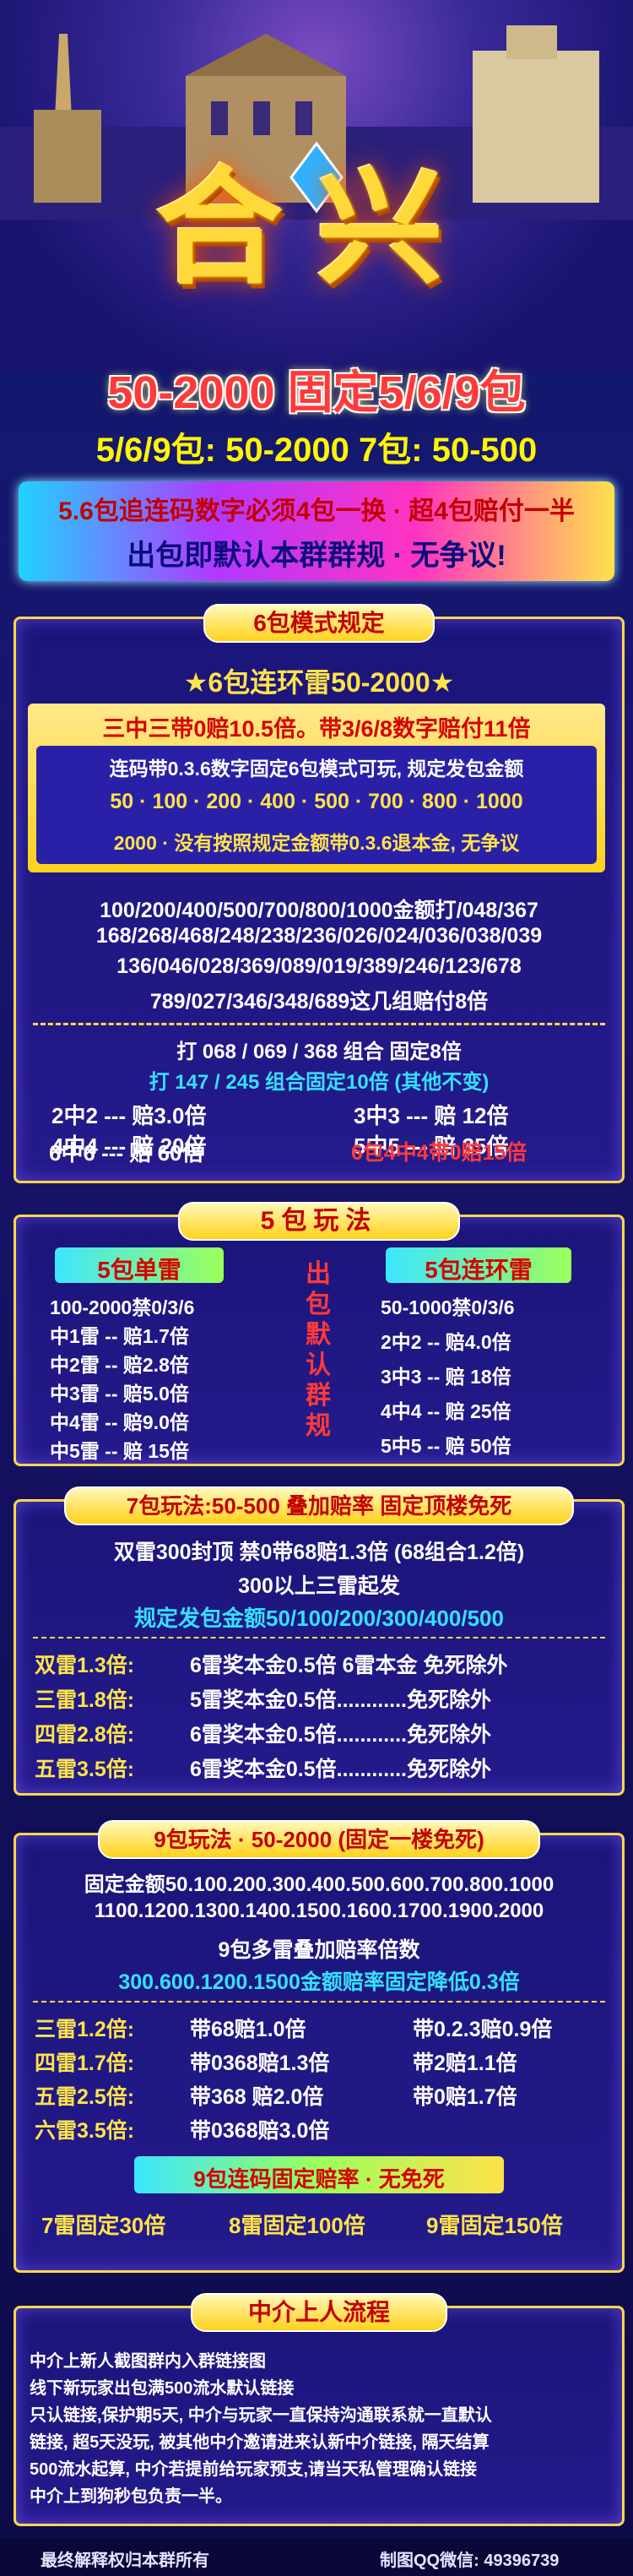 The height and width of the screenshot is (2576, 633). What do you see at coordinates (446, 1446) in the screenshot?
I see `five-right-line-5: 5中5 -- 赔 50倍` at bounding box center [446, 1446].